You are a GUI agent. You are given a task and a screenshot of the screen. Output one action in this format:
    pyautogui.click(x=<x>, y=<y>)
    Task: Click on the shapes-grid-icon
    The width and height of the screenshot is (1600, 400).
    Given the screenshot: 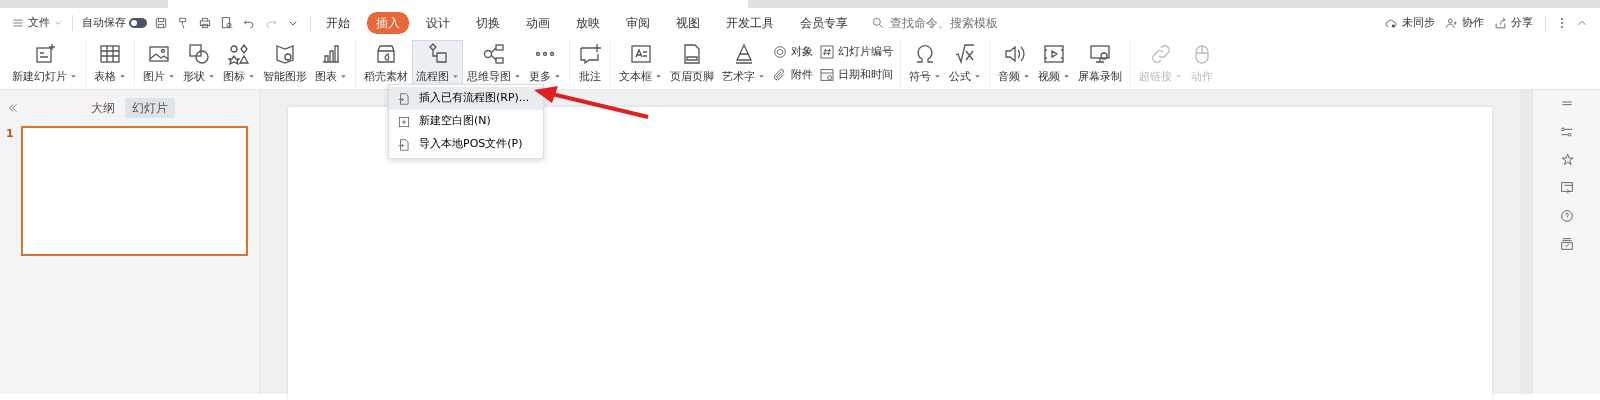 What is the action you would take?
    pyautogui.click(x=239, y=54)
    